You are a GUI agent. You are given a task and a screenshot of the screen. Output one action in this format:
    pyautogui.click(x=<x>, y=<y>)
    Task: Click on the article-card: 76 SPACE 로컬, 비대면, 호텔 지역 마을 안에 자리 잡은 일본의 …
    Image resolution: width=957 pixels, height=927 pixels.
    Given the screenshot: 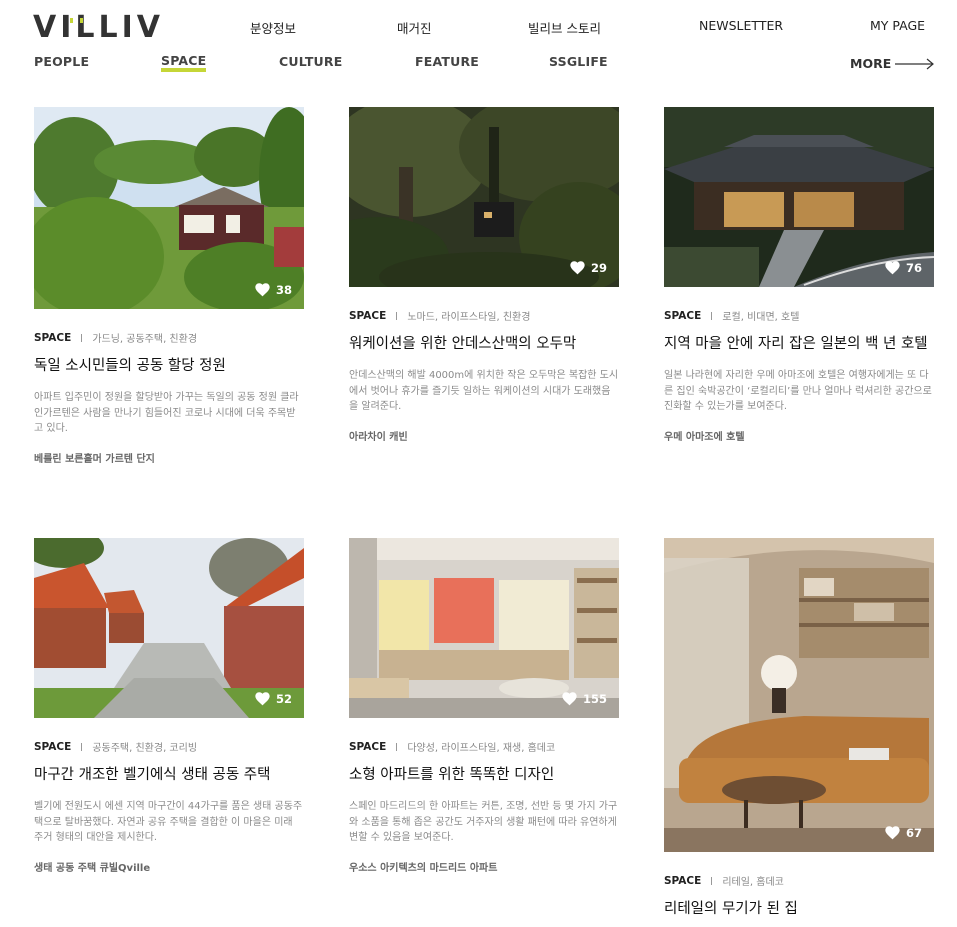 What is the action you would take?
    pyautogui.click(x=799, y=275)
    